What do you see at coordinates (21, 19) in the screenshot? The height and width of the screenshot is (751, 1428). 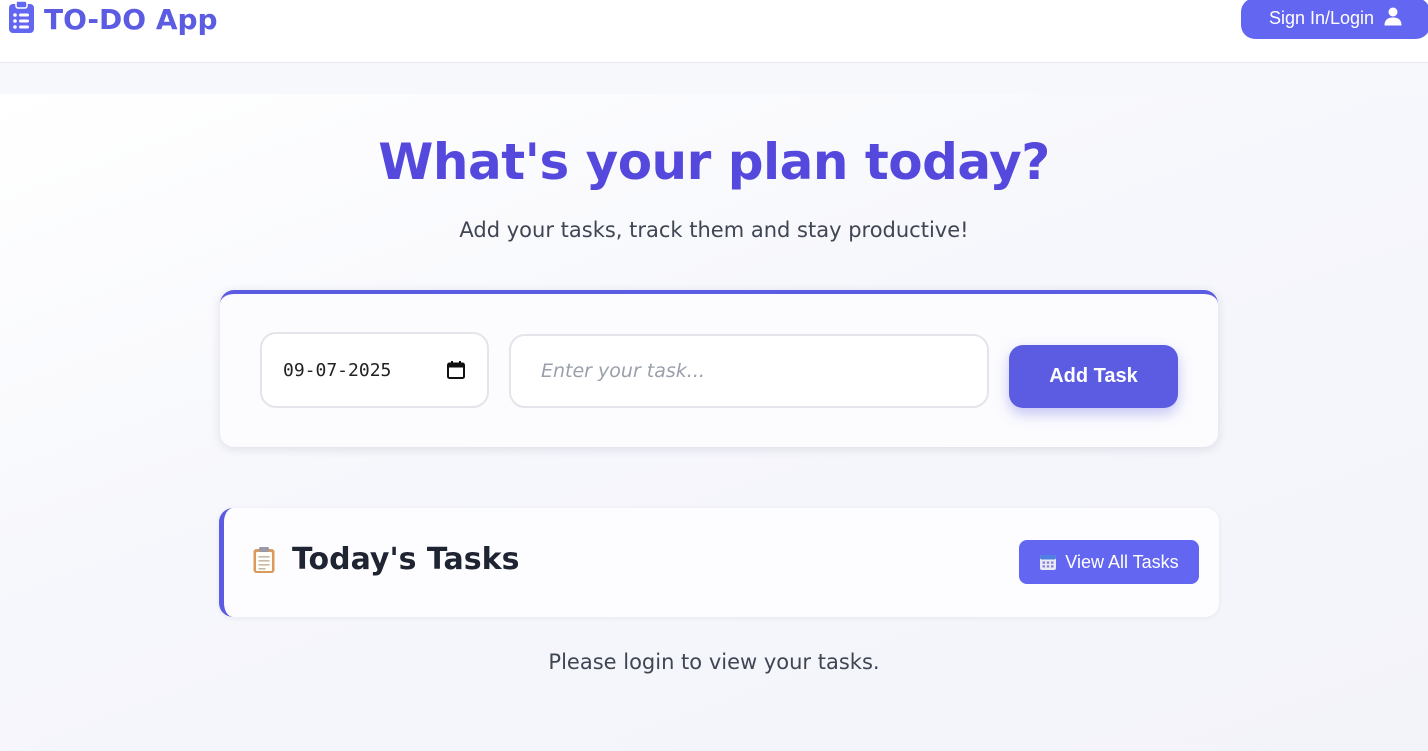 I see `clipboard-list-icon` at bounding box center [21, 19].